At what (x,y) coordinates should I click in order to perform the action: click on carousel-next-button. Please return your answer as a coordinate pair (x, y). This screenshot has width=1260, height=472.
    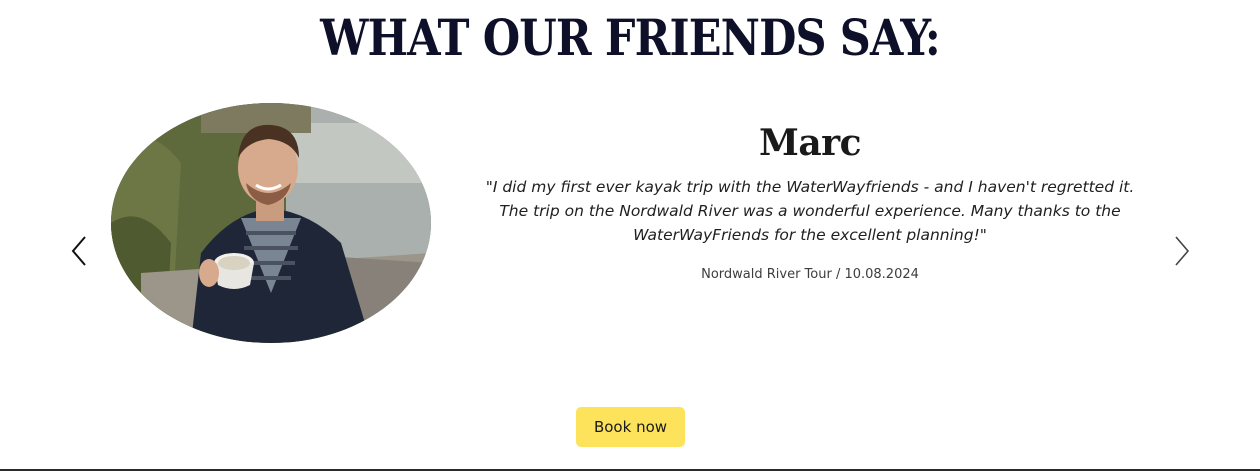
    Looking at the image, I should click on (1181, 251).